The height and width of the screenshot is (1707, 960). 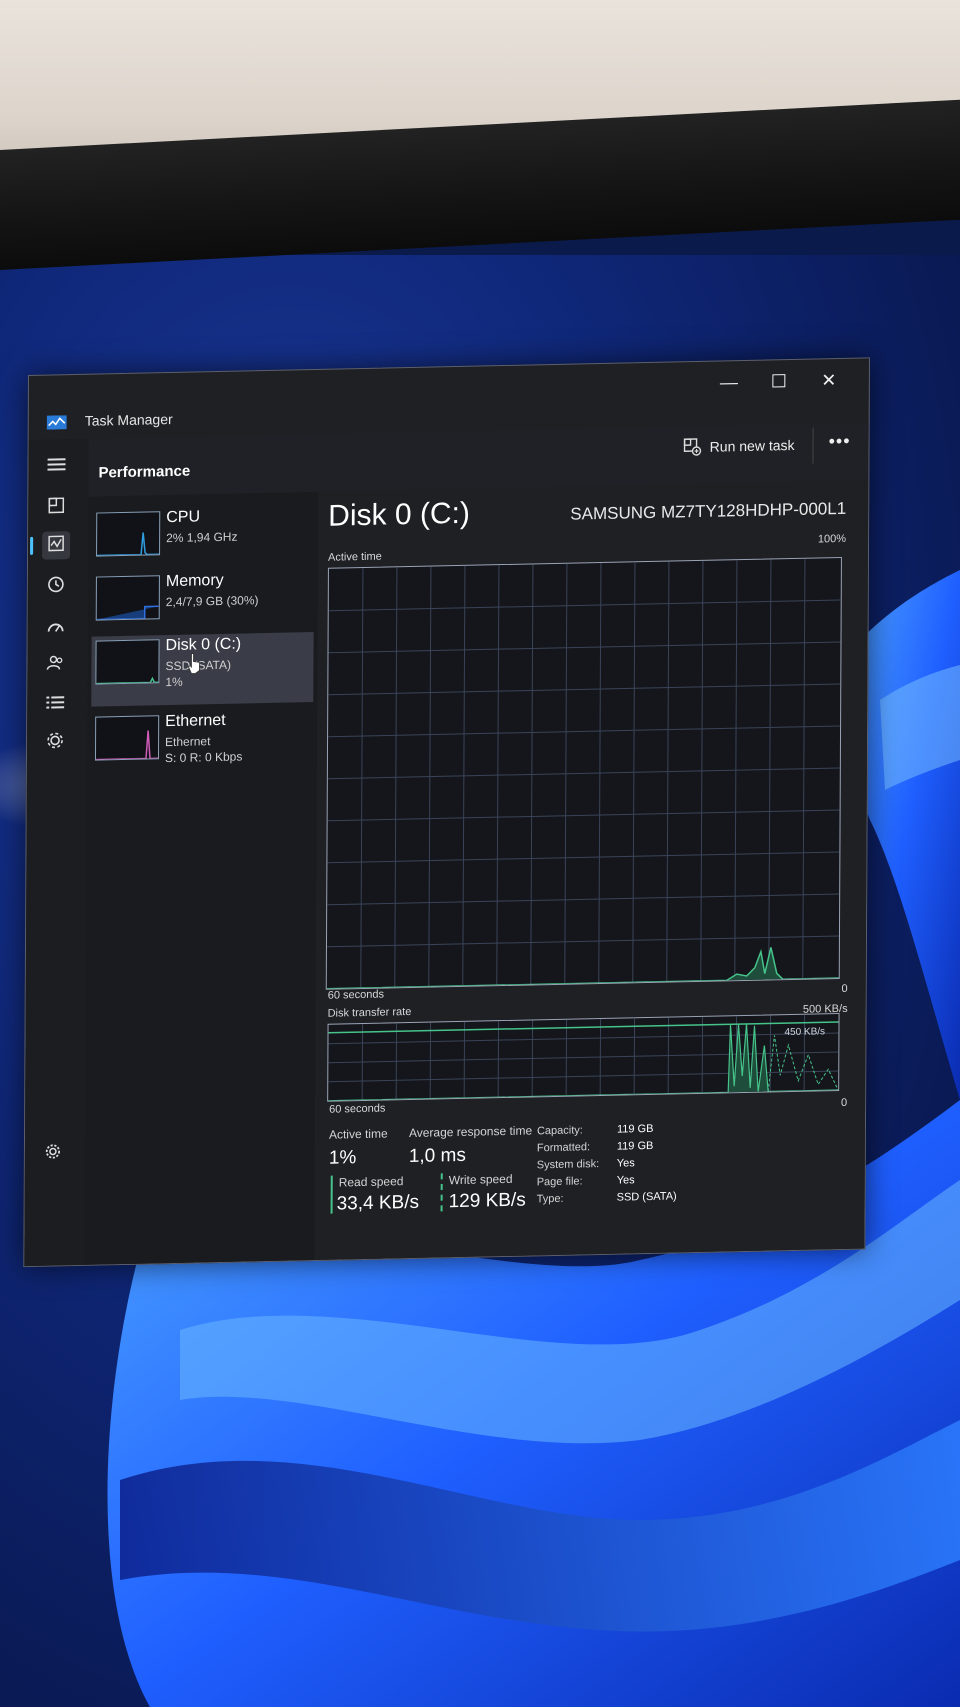 I want to click on device-name: Disk 0 (C:), so click(x=203, y=645).